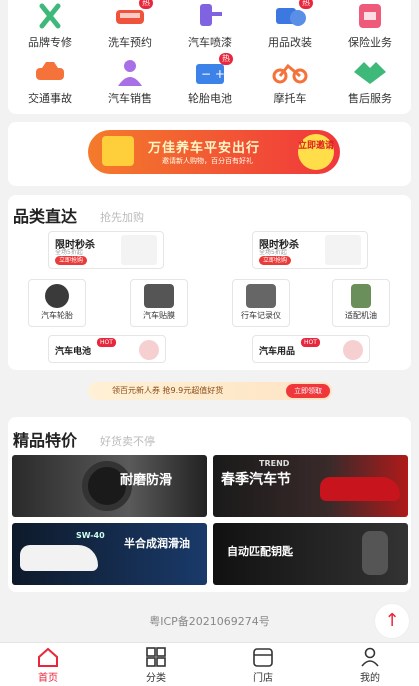 The width and height of the screenshot is (419, 686). I want to click on promo-sub: 全场5折起, so click(273, 252).